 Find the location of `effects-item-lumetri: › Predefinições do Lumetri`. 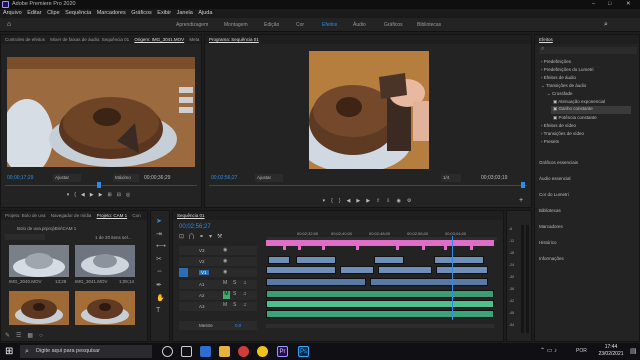

effects-item-lumetri: › Predefinições do Lumetri is located at coordinates (567, 69).